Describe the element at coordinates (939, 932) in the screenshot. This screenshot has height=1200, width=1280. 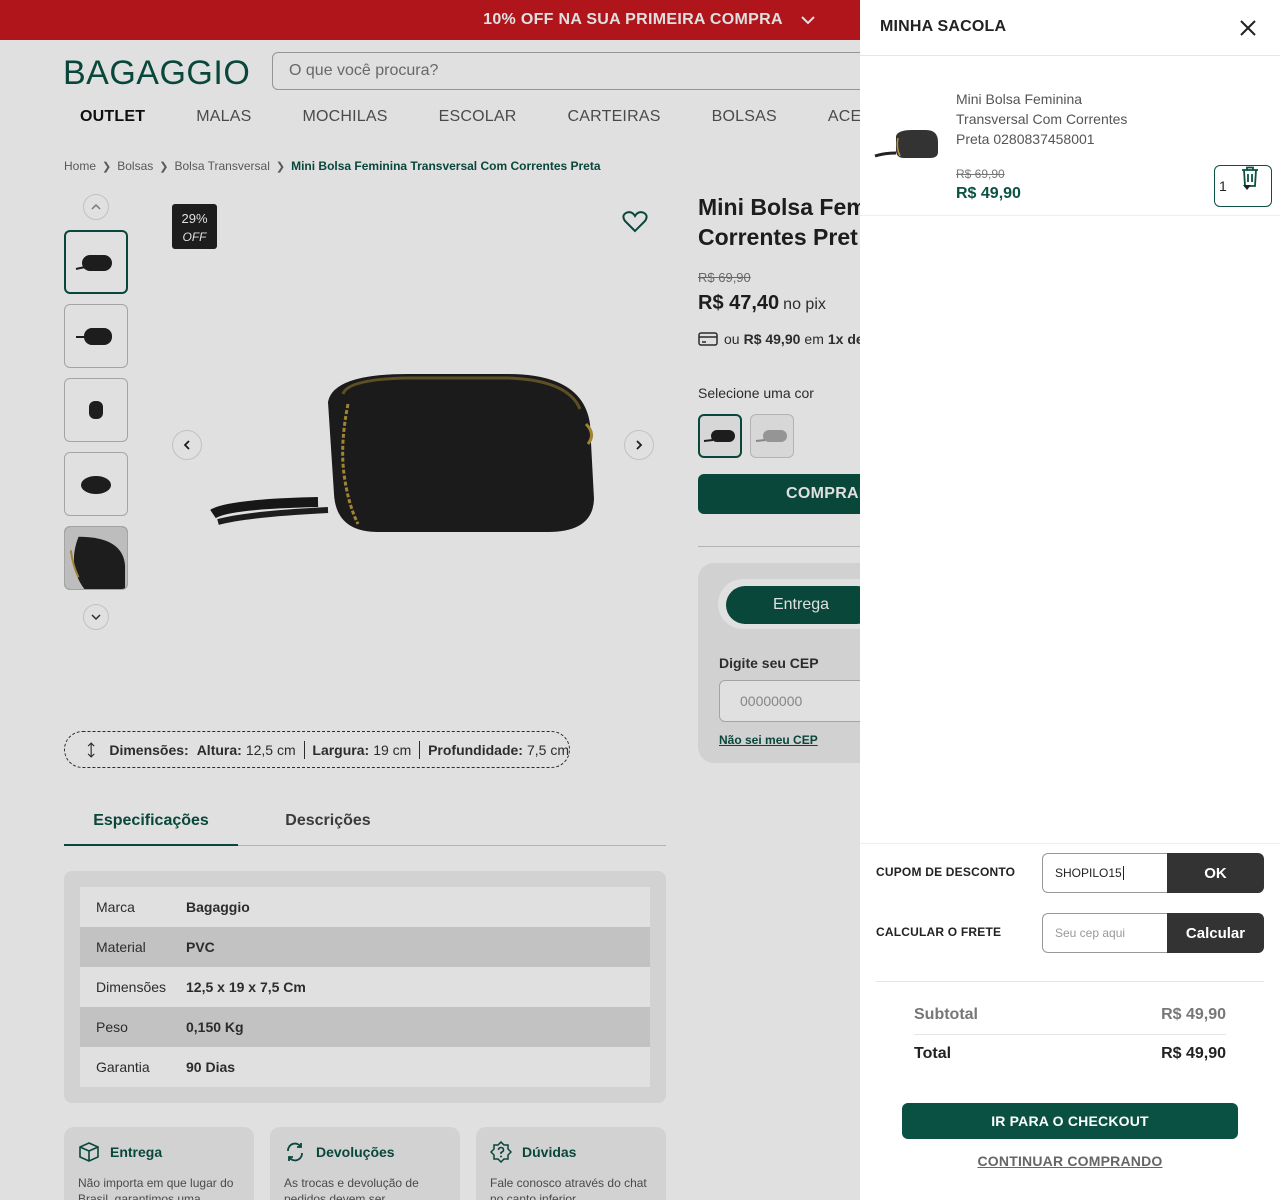
I see `shipping-label: CALCULAR O FRETE` at that location.